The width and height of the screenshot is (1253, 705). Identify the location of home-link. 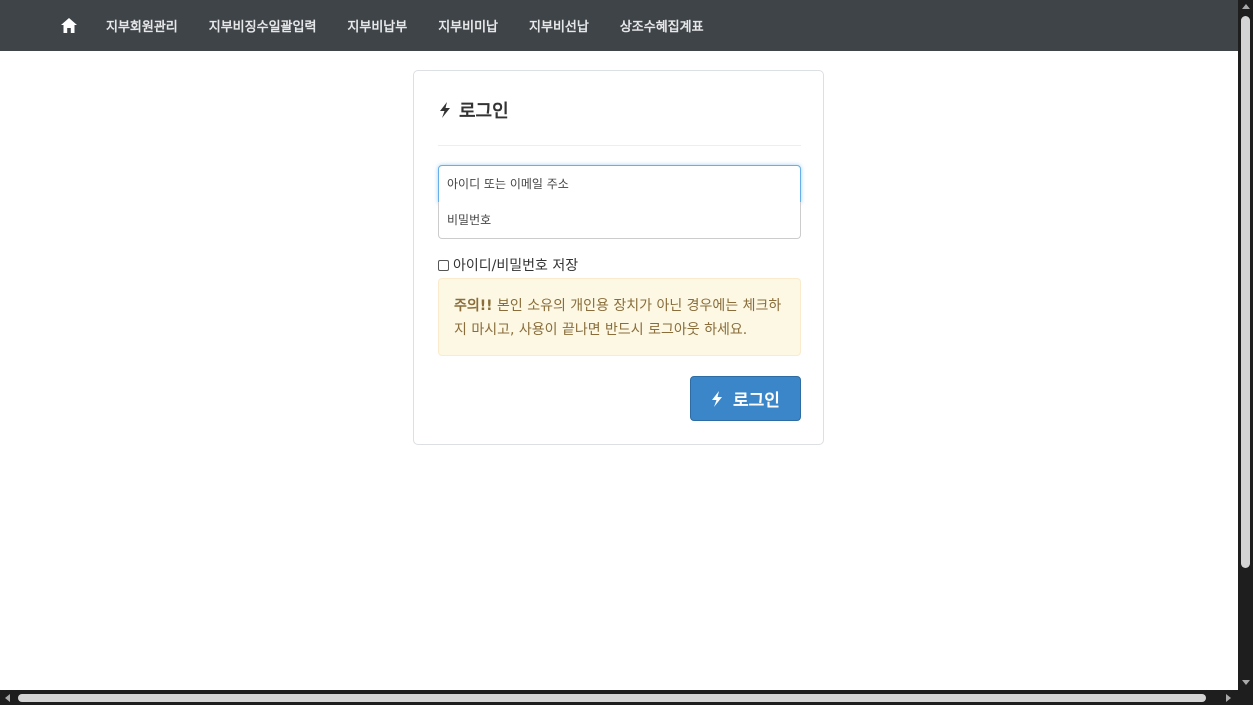
(69, 25).